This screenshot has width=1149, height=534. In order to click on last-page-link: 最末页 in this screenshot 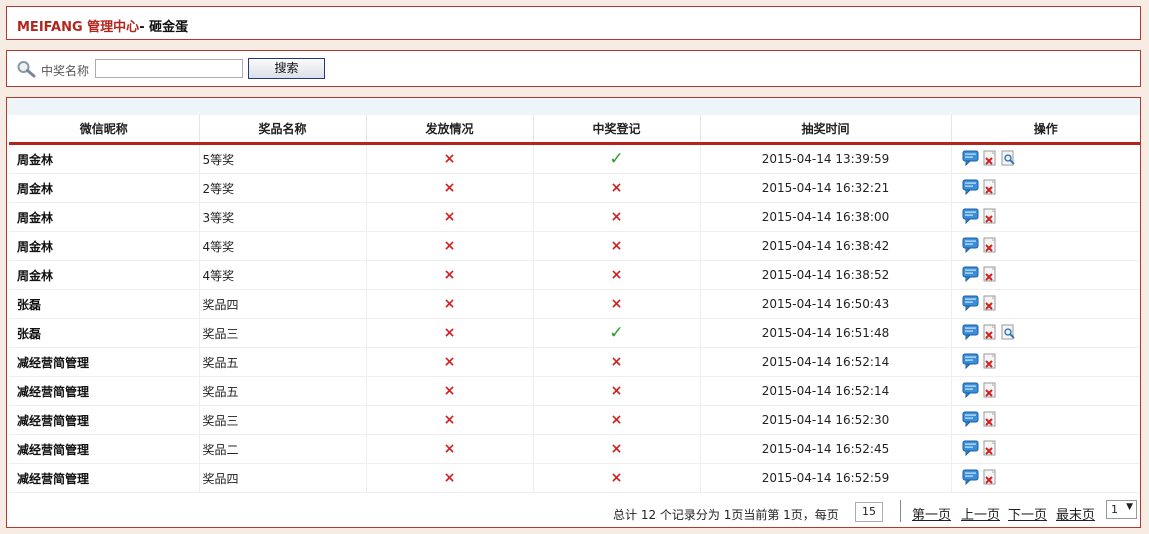, I will do `click(1075, 513)`.